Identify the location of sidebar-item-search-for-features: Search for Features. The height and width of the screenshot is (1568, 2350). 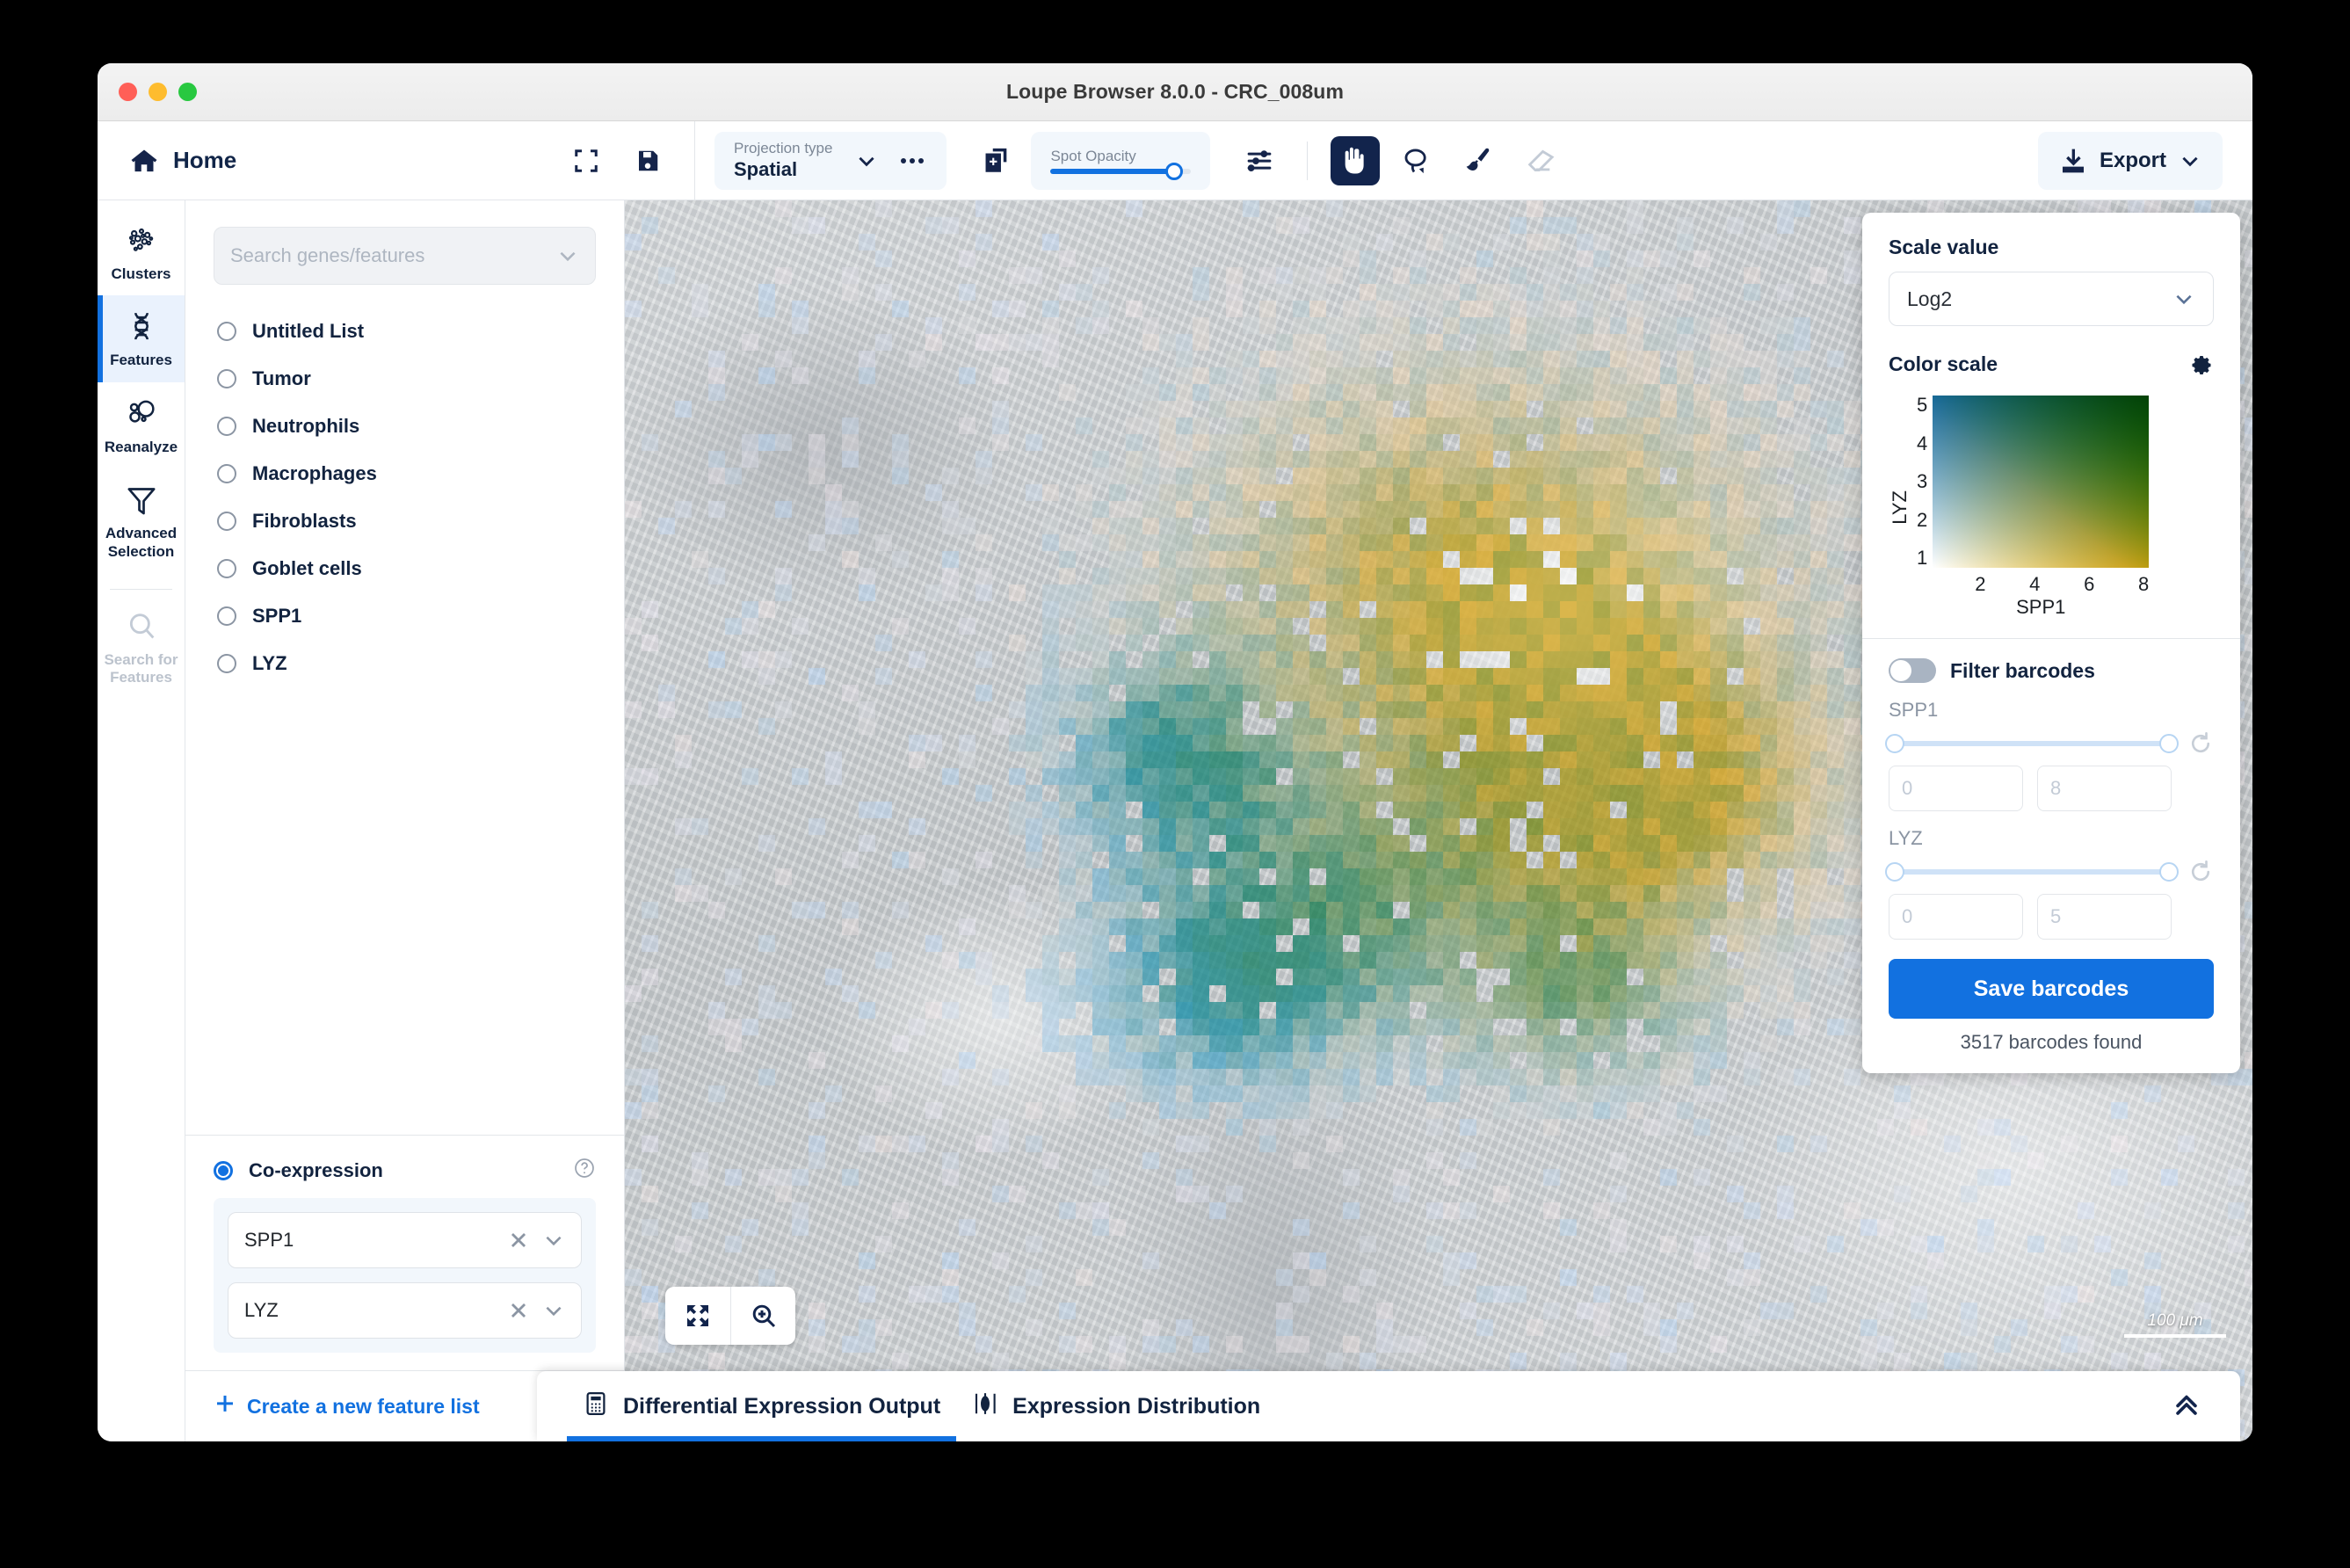
(141, 647).